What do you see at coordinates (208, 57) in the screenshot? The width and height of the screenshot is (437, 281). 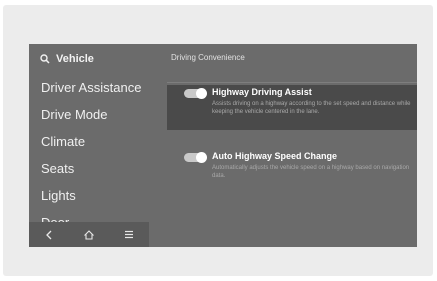 I see `section-title: Driving Convenience` at bounding box center [208, 57].